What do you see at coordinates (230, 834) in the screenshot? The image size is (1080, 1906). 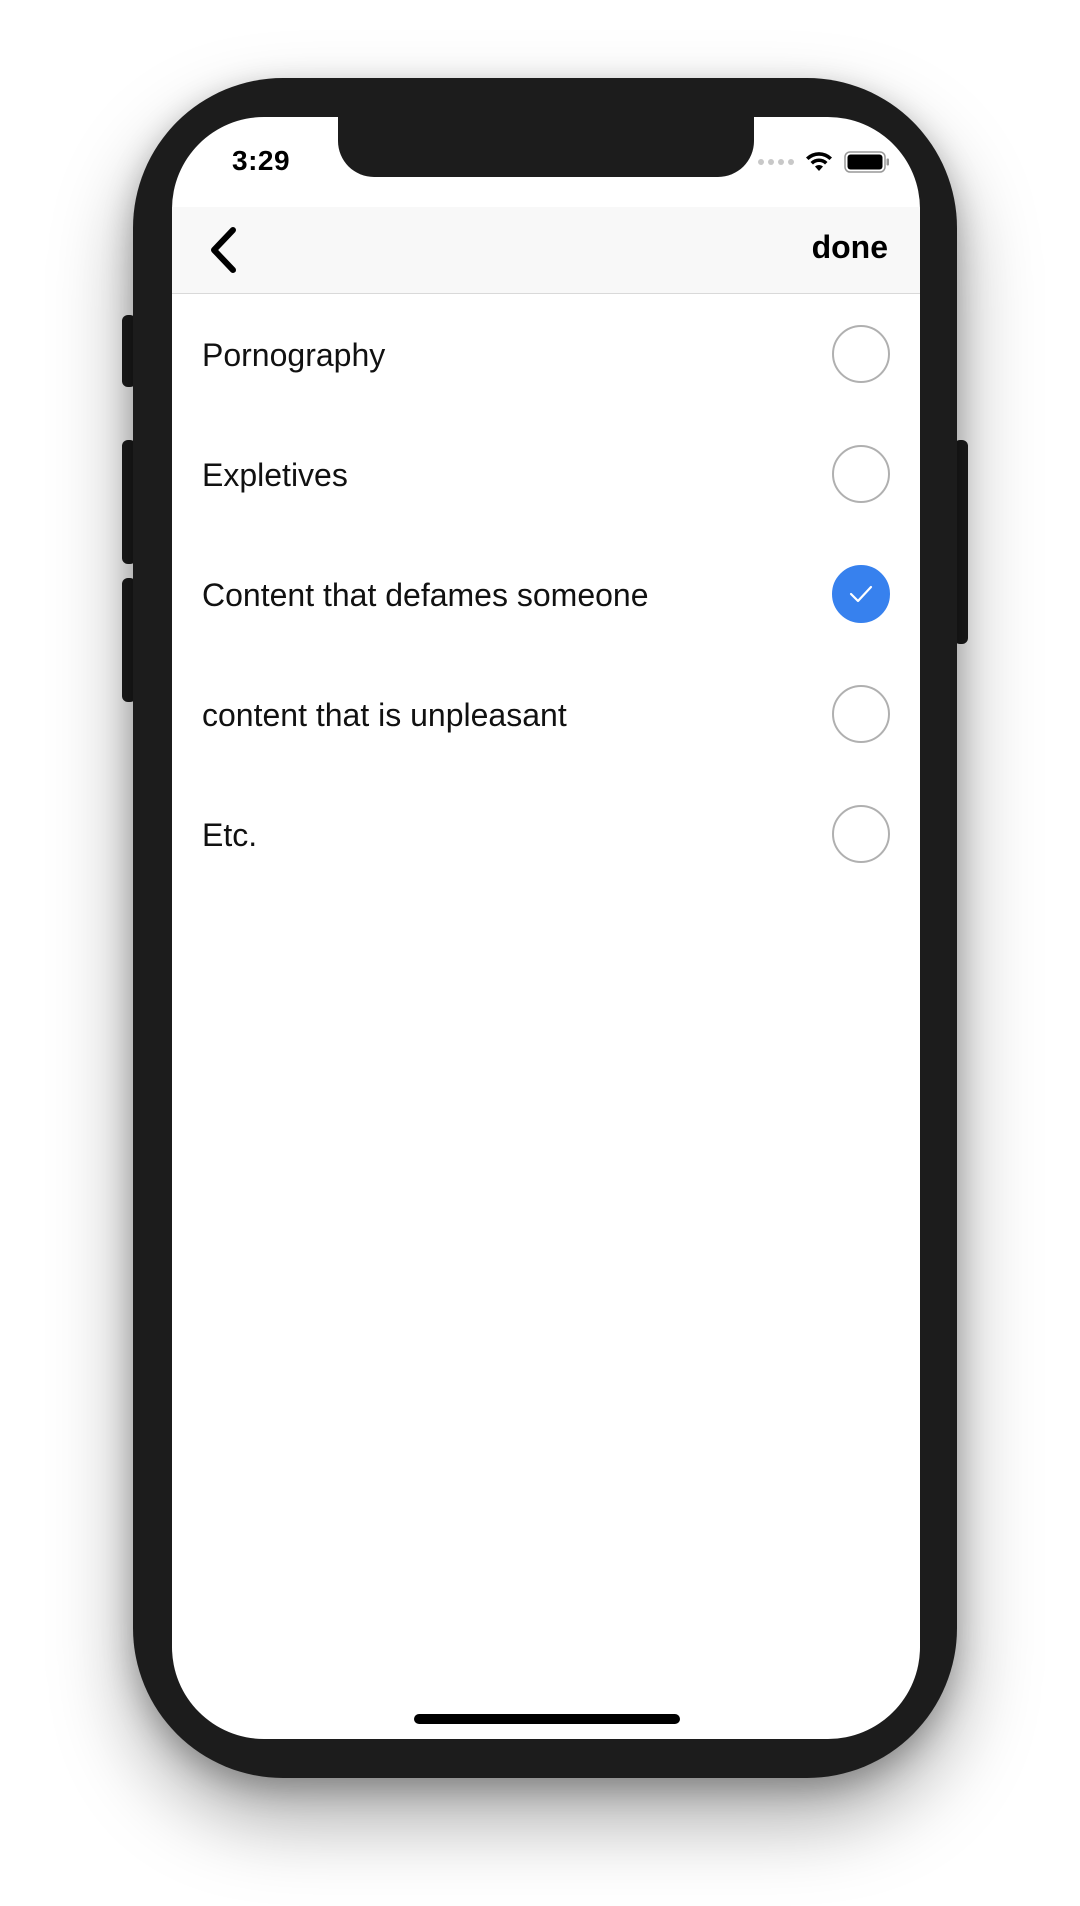 I see `option-label: Etc.` at bounding box center [230, 834].